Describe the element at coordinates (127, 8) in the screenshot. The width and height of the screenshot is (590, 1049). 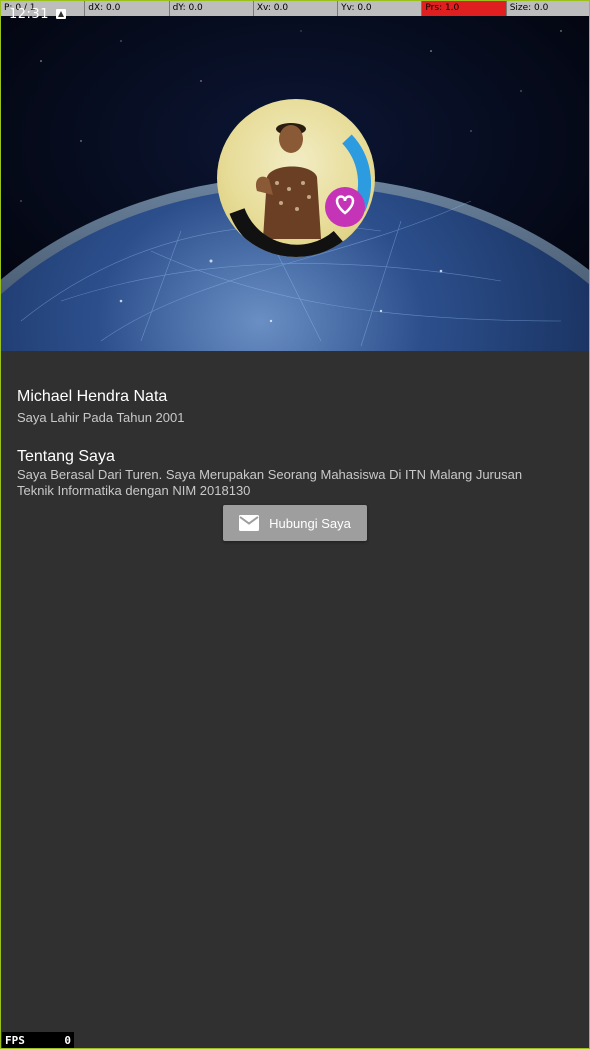
I see `debug-dx: dX: 0.0` at that location.